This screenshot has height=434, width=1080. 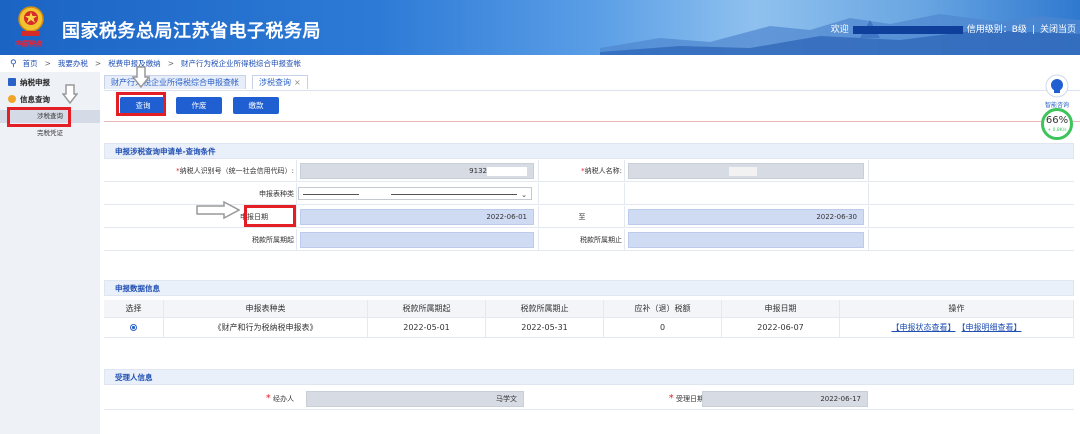 I want to click on close-tab-icon: ×, so click(x=297, y=82).